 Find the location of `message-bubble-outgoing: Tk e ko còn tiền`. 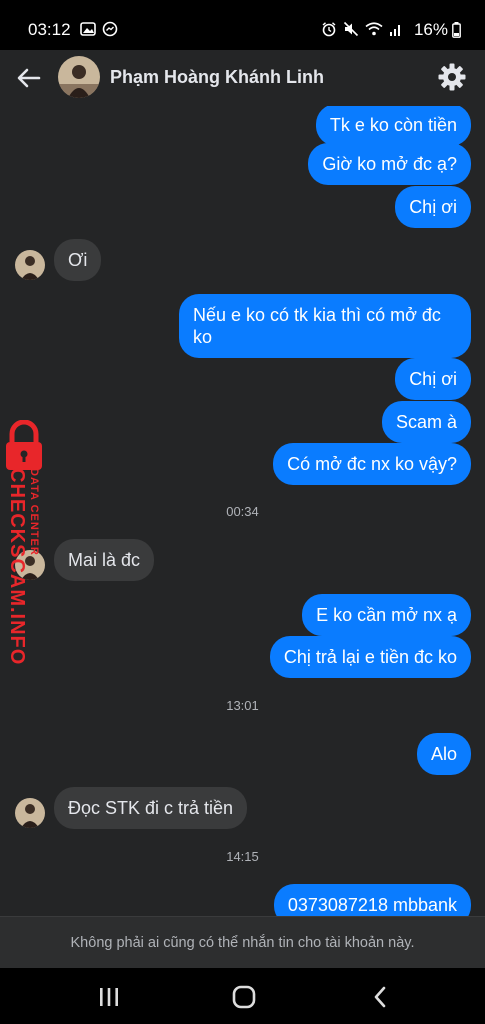

message-bubble-outgoing: Tk e ko còn tiền is located at coordinates (393, 126).